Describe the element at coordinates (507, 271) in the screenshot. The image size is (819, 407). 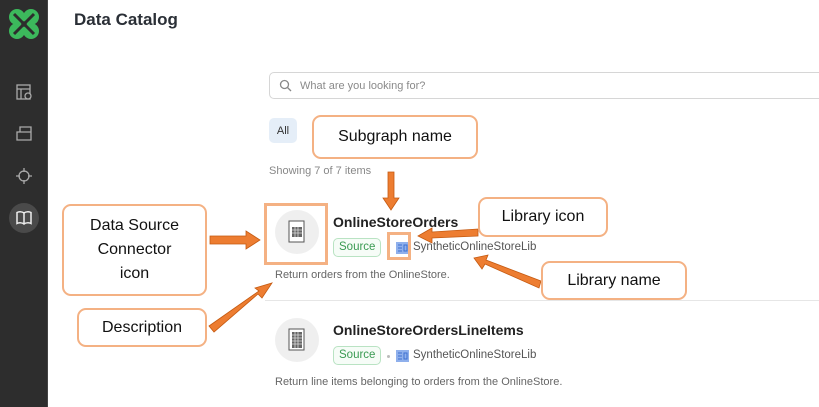
I see `arrow-library-name` at that location.